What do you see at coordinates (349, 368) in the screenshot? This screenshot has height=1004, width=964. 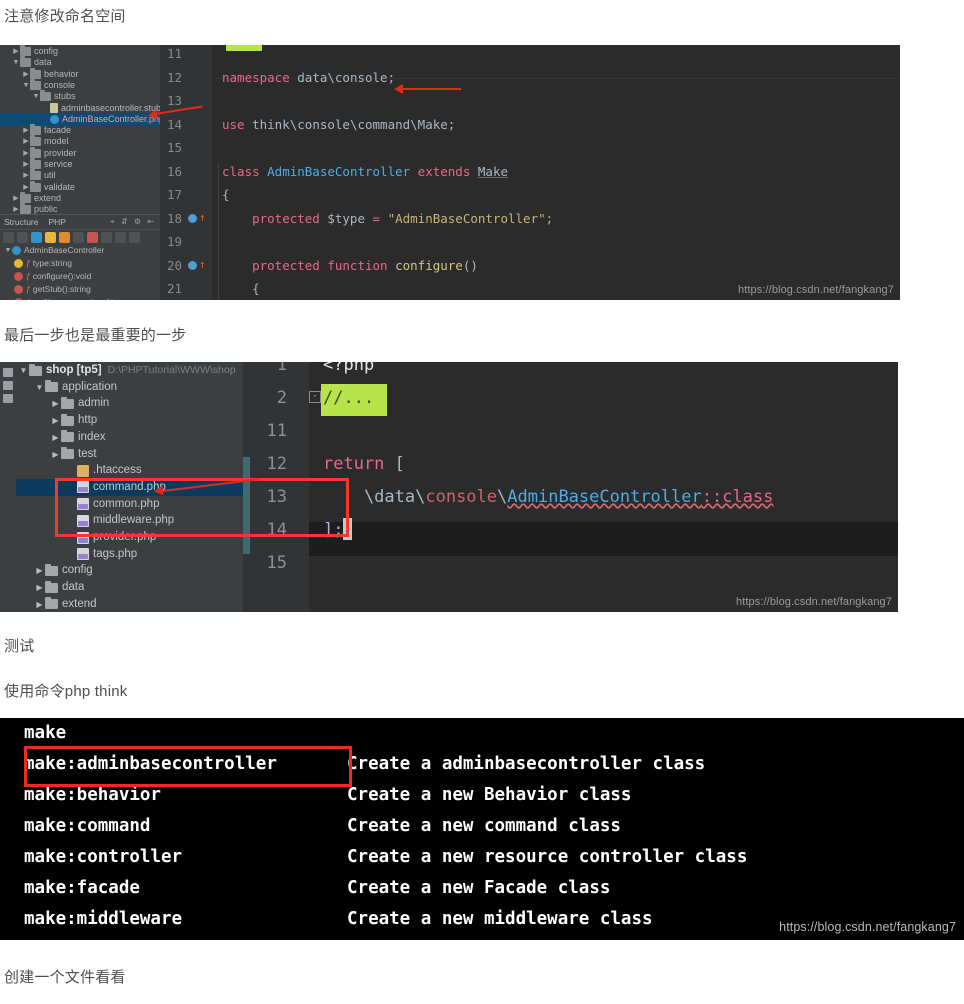 I see `code-token: <?php` at bounding box center [349, 368].